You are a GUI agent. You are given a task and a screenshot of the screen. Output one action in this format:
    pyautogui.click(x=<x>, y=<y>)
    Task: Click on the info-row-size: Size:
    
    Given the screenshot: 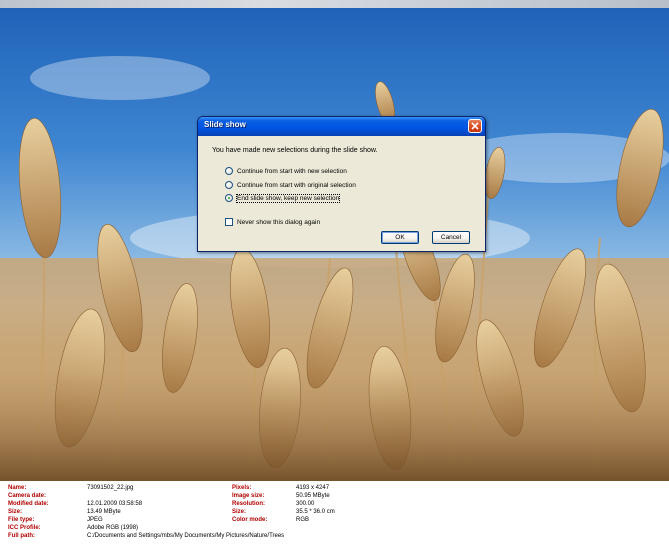 What is the action you would take?
    pyautogui.click(x=15, y=512)
    